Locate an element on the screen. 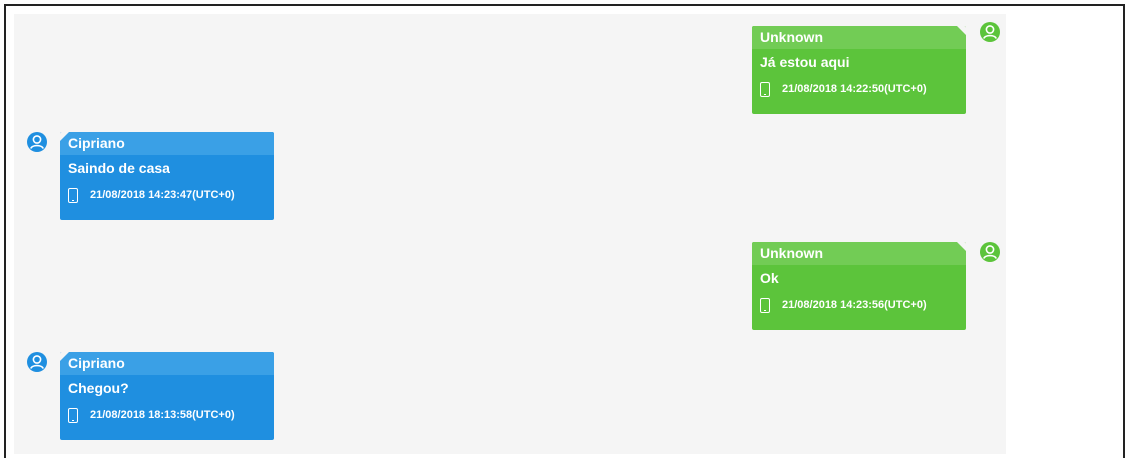 The image size is (1127, 460). message-text: Ok is located at coordinates (769, 278).